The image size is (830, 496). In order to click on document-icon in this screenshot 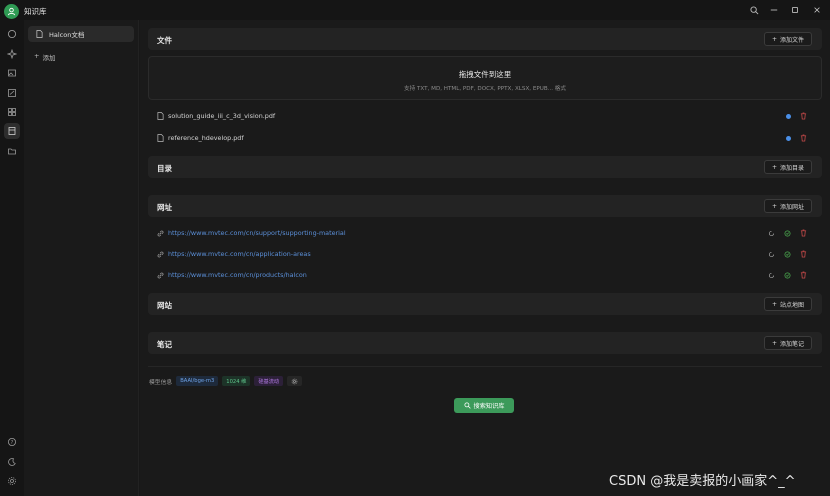, I will do `click(39, 34)`.